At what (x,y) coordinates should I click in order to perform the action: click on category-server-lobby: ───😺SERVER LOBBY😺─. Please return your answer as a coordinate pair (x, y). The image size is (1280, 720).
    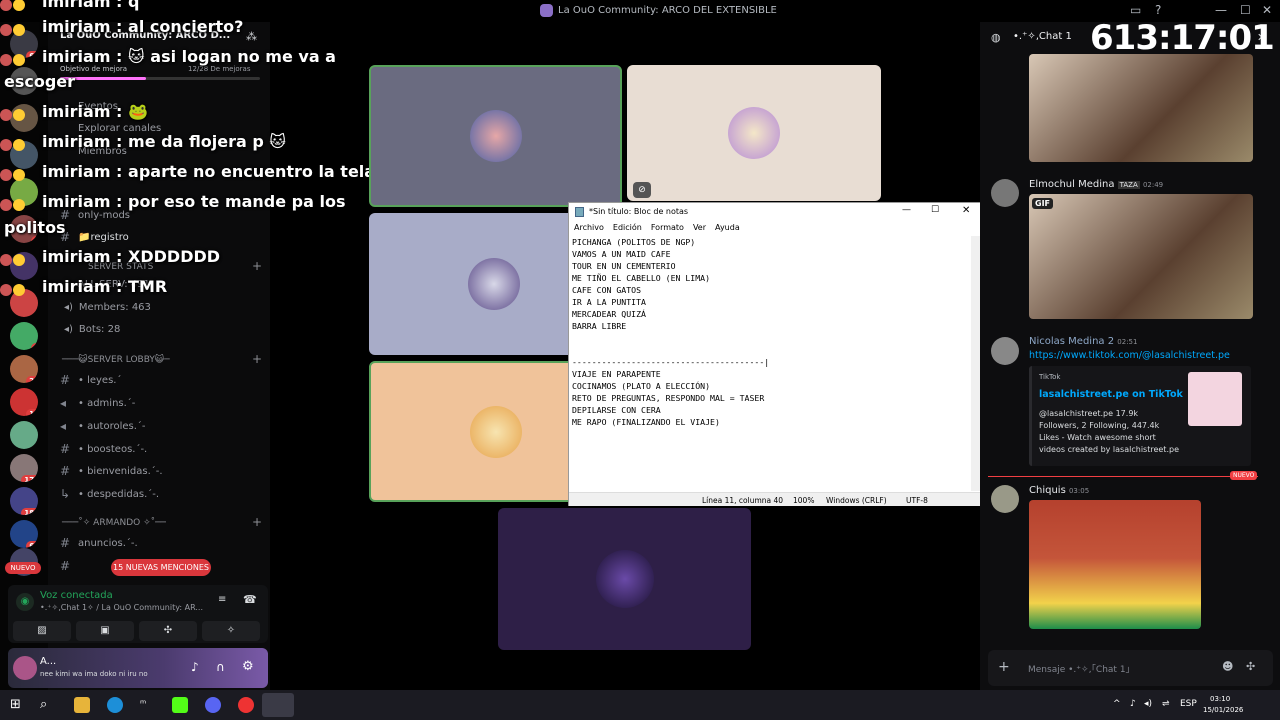
    Looking at the image, I should click on (116, 360).